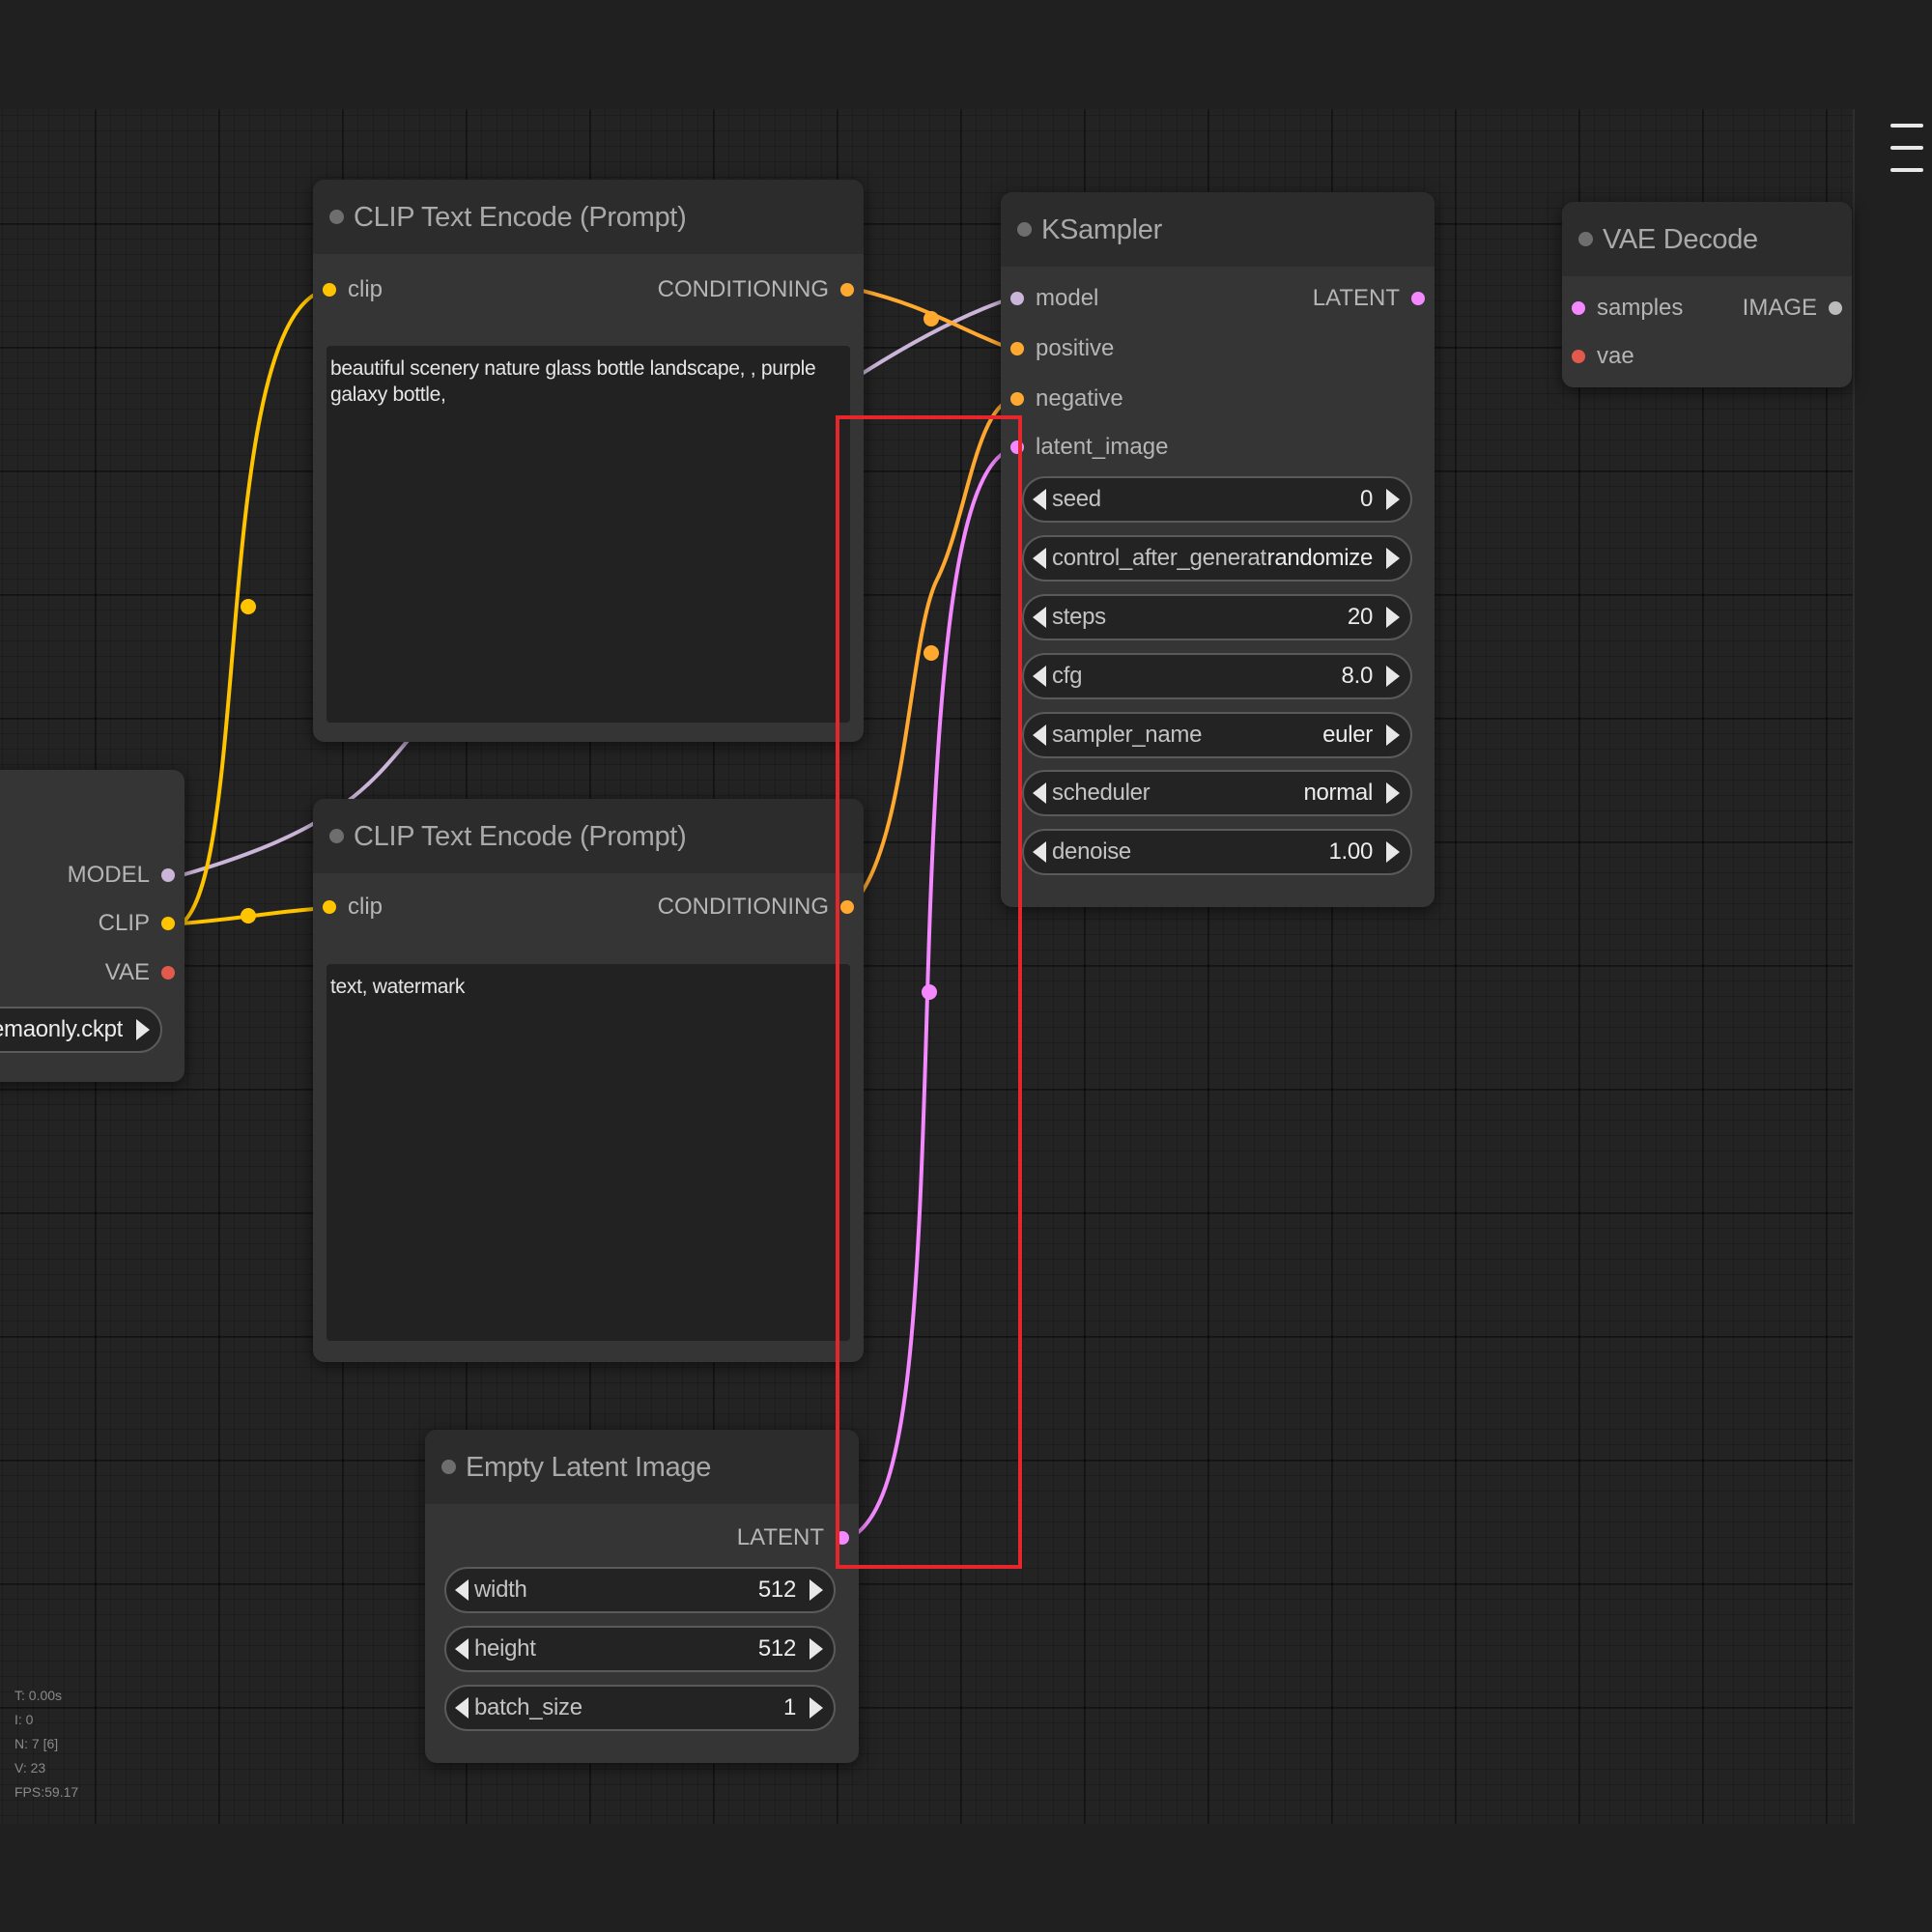 This screenshot has height=1932, width=1932. I want to click on vae-decode-input-vae: vae, so click(1603, 356).